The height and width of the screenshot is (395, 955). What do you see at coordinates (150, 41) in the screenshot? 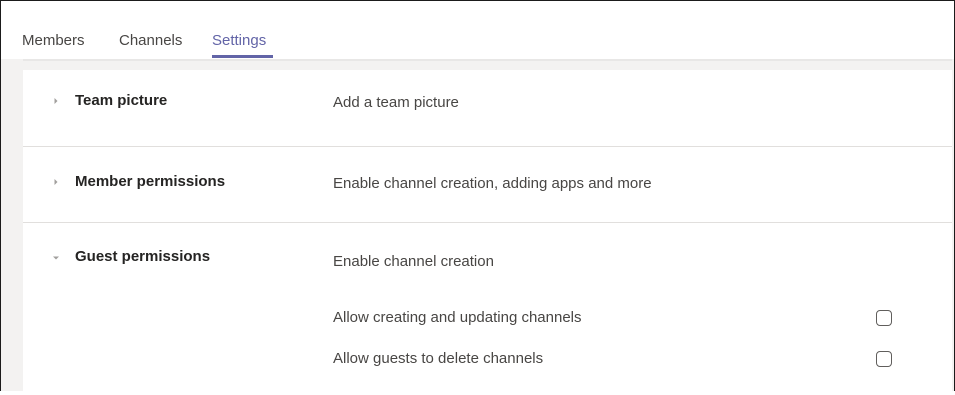
I see `tab-channels: Channels` at bounding box center [150, 41].